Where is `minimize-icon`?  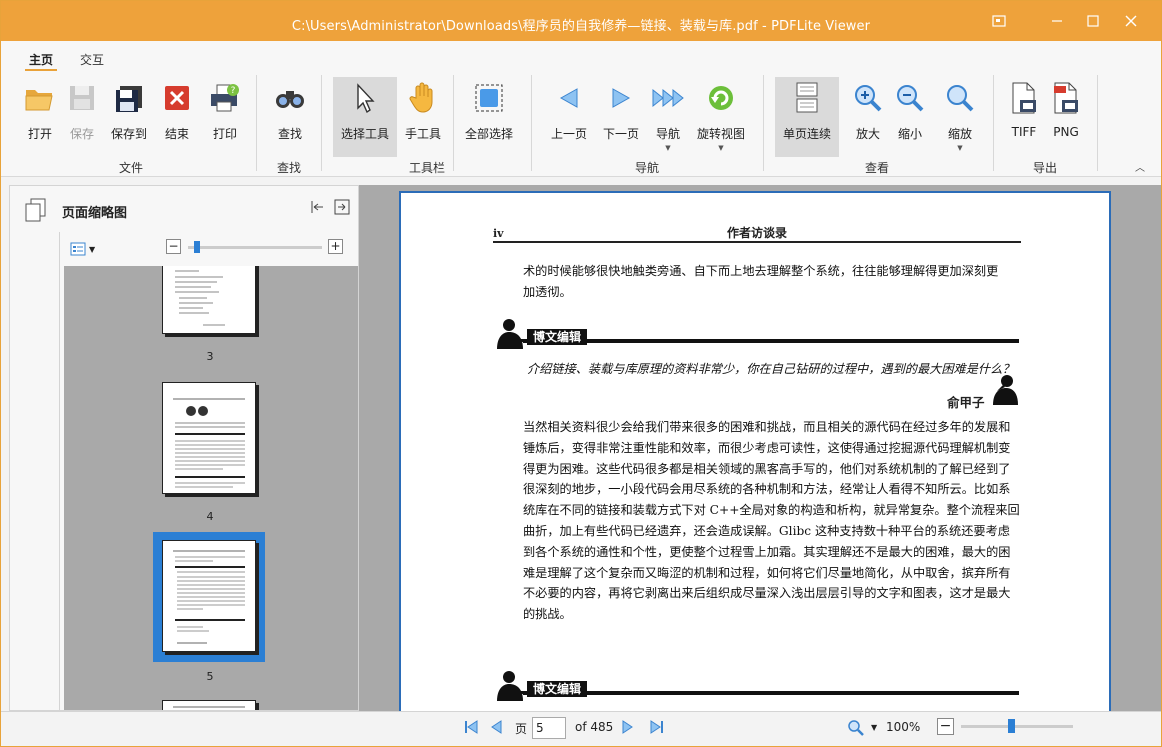 minimize-icon is located at coordinates (1057, 21).